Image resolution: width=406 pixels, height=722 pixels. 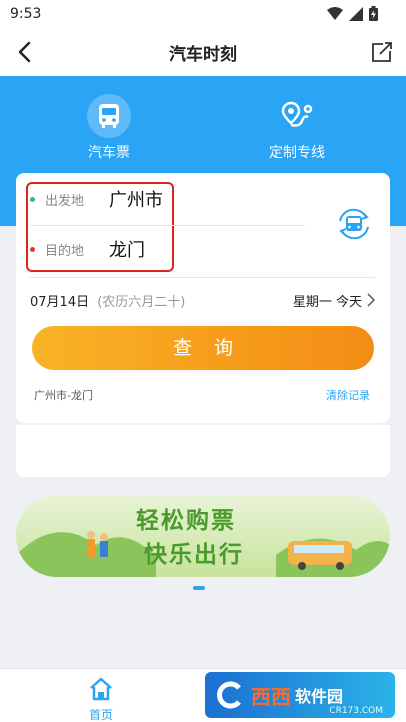 What do you see at coordinates (229, 695) in the screenshot?
I see `watermark-c-icon` at bounding box center [229, 695].